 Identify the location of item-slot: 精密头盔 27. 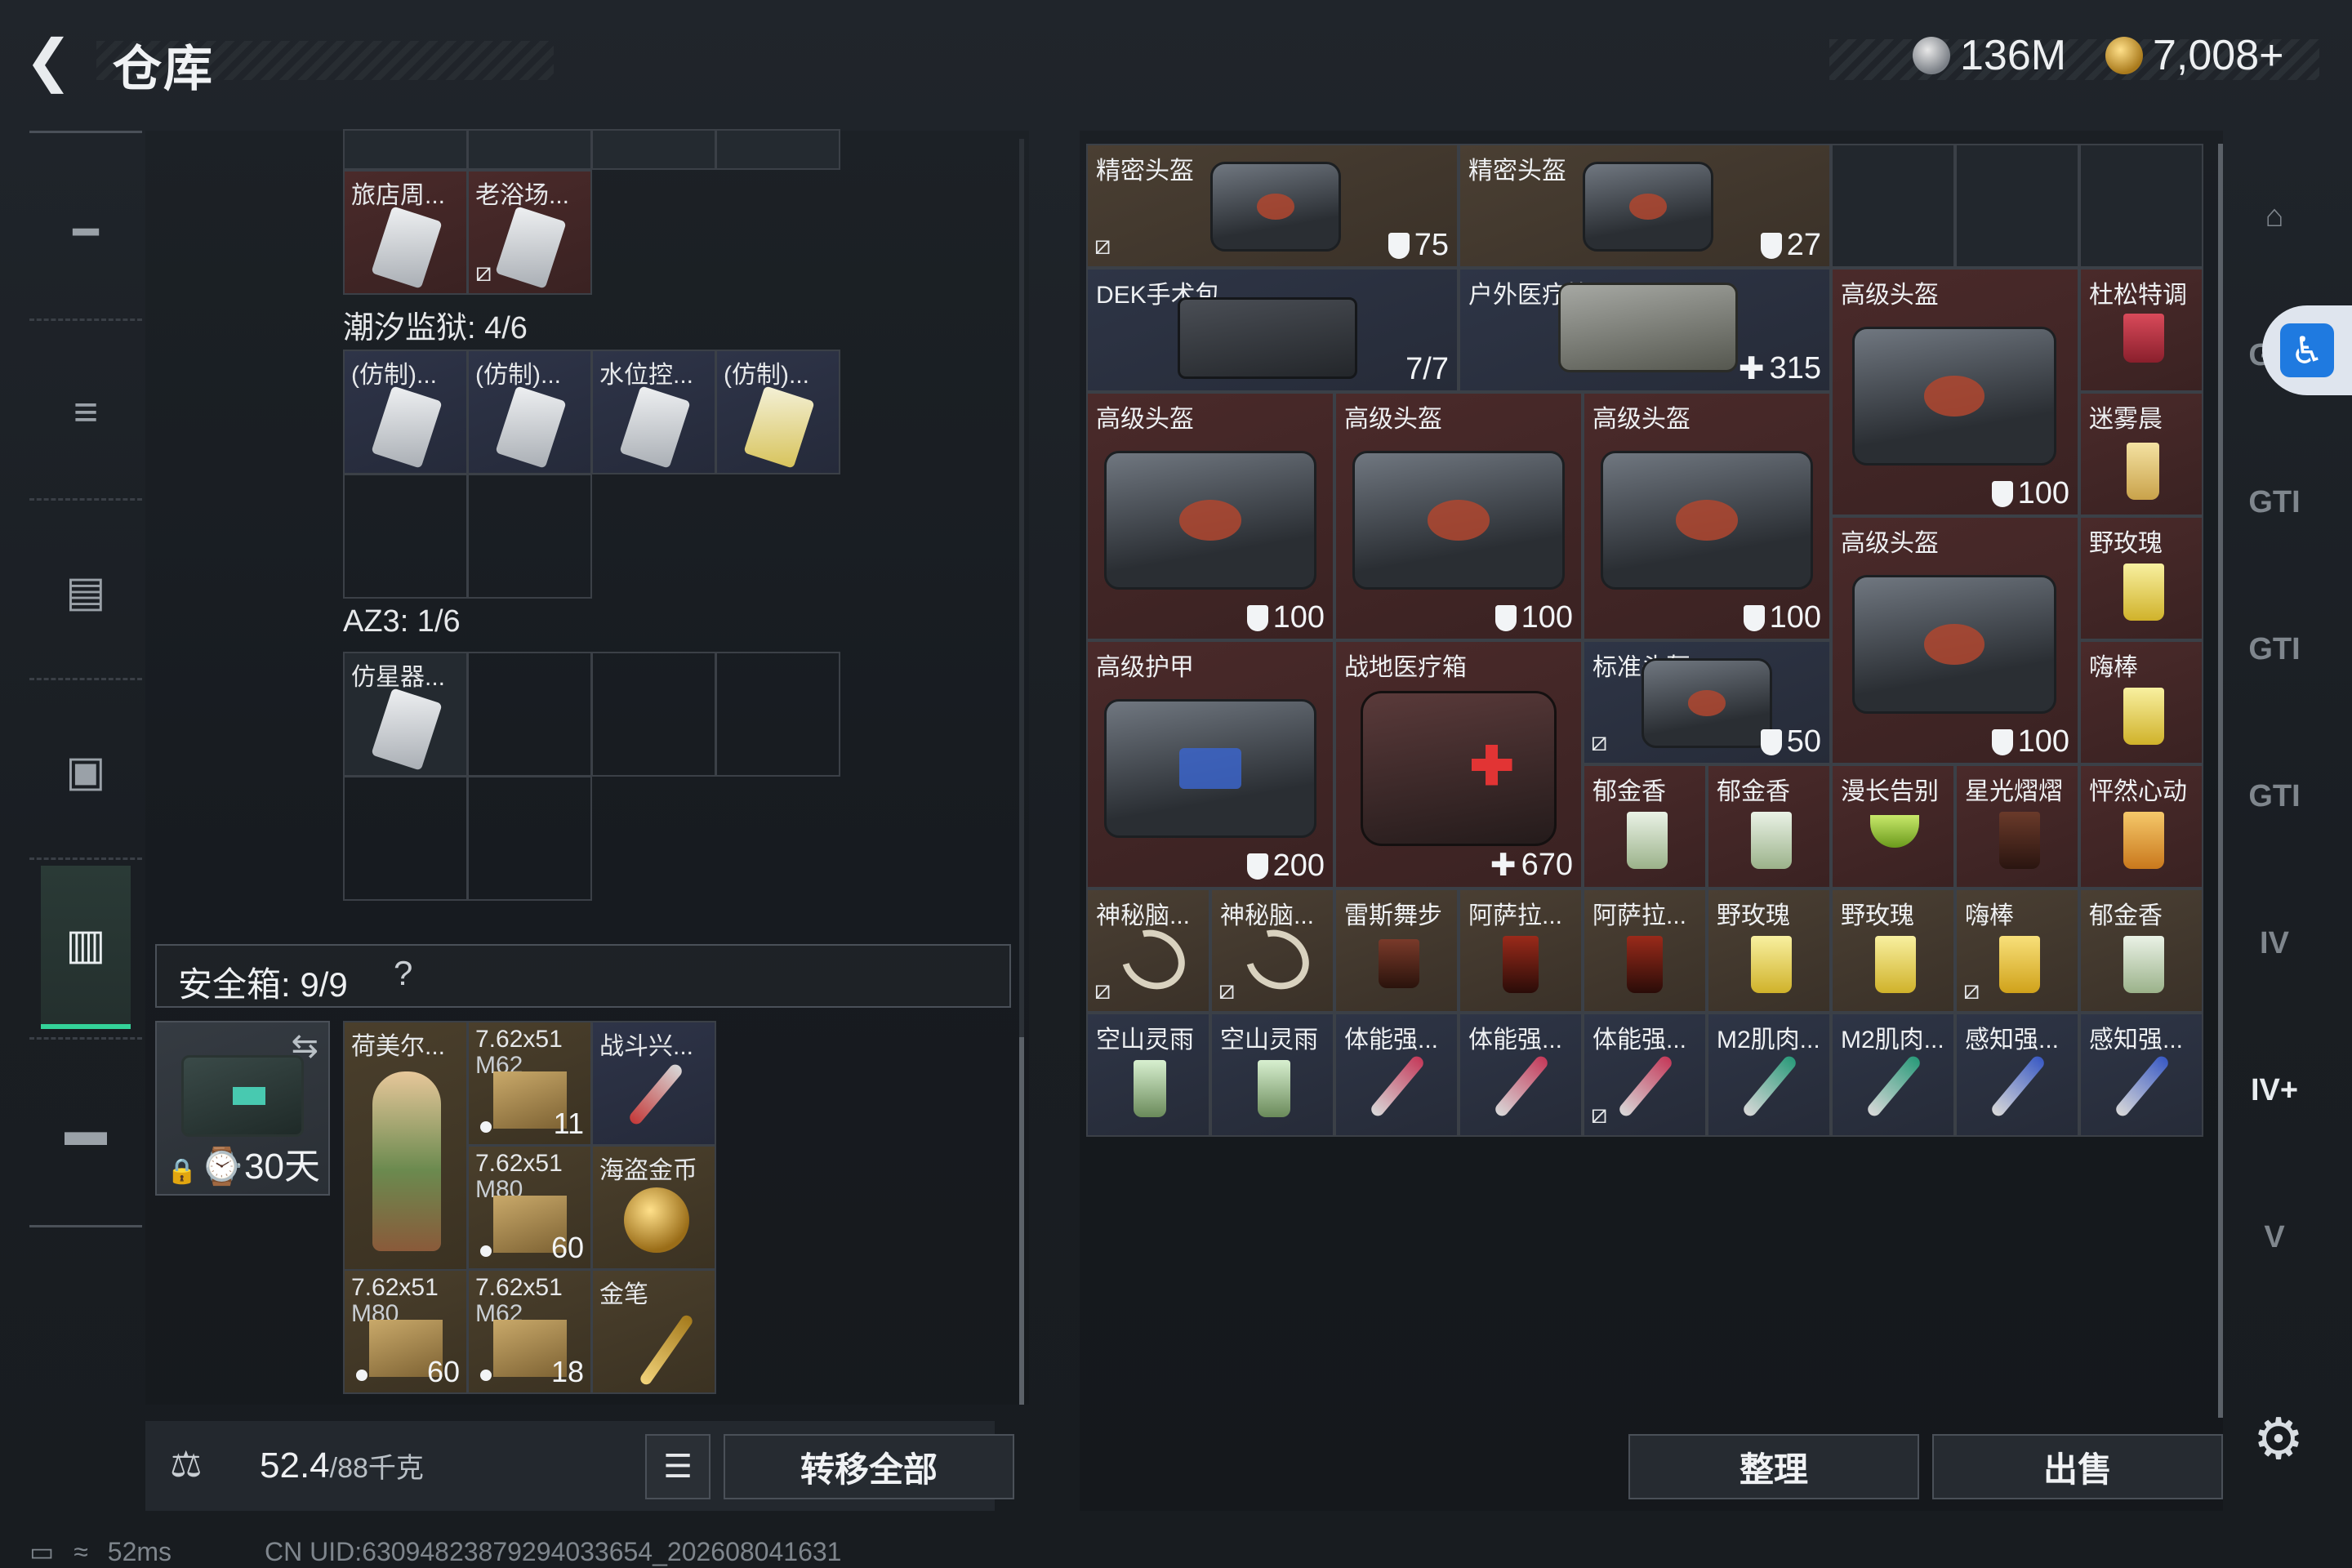
(1645, 206).